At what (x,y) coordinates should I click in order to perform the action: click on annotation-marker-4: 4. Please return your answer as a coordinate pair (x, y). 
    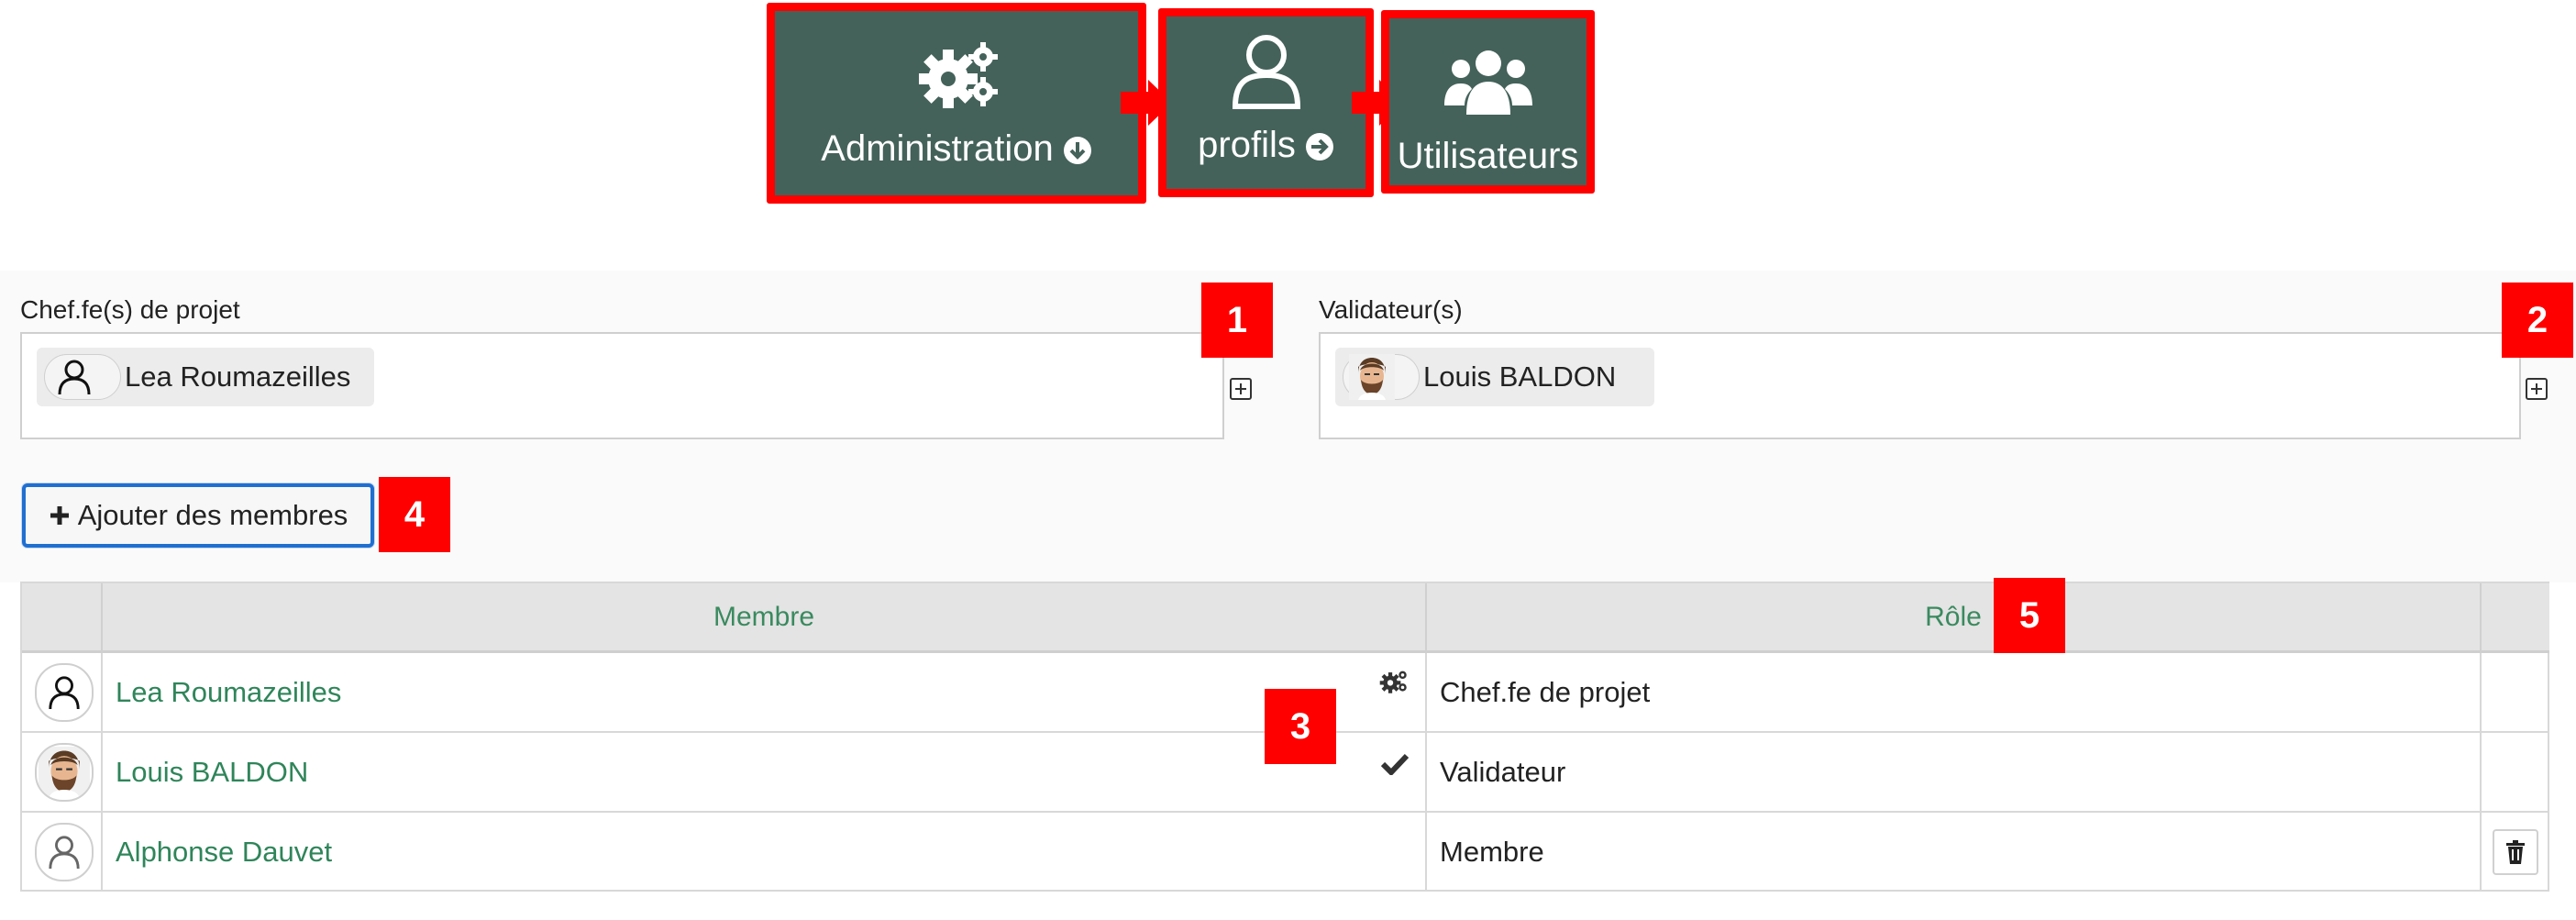
    Looking at the image, I should click on (414, 514).